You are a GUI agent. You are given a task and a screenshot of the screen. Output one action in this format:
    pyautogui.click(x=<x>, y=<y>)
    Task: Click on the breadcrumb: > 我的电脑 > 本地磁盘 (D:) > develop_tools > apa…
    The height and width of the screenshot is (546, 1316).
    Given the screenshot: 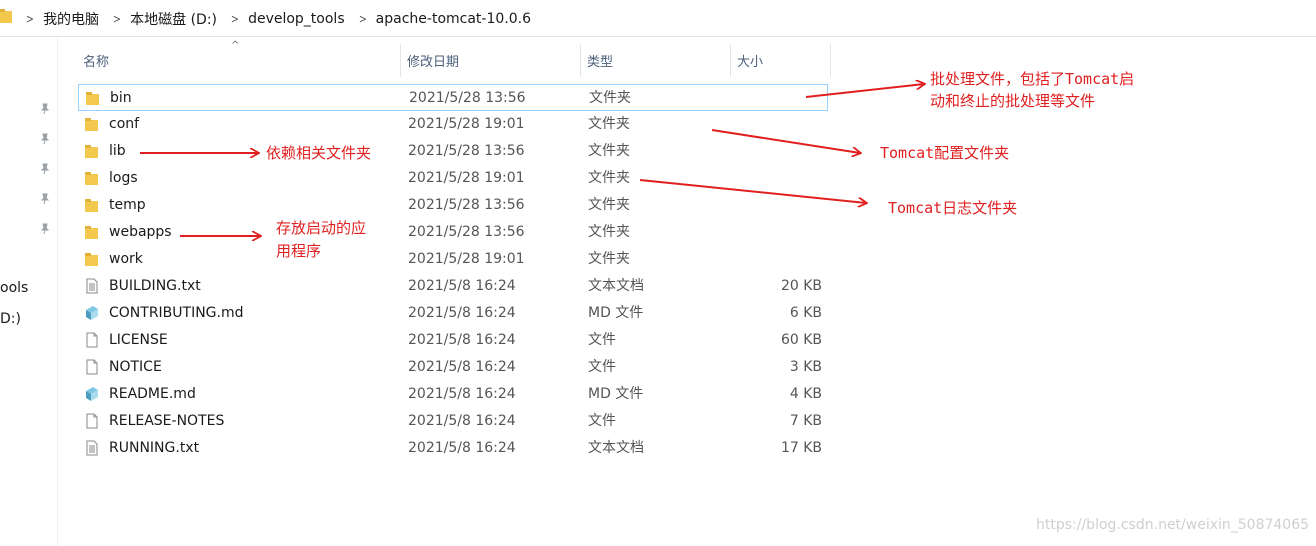 What is the action you would take?
    pyautogui.click(x=283, y=18)
    